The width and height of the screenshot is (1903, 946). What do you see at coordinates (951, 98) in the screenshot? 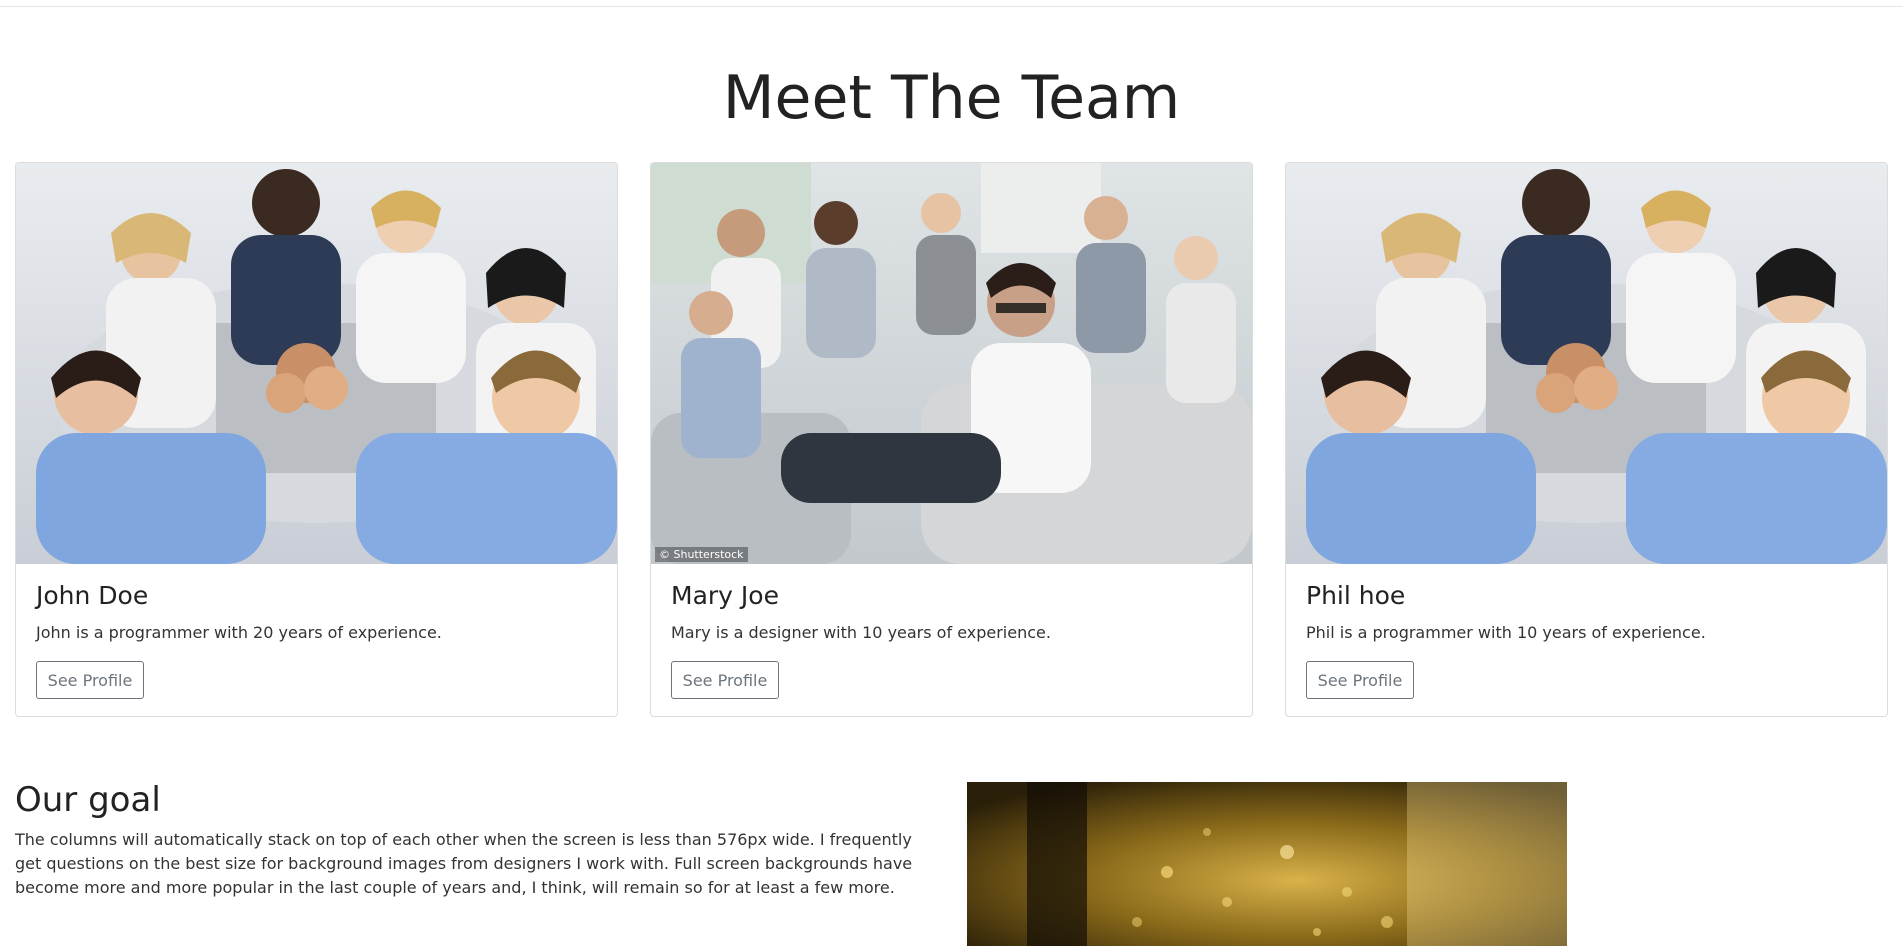
I see `page-title: Meet The Team` at bounding box center [951, 98].